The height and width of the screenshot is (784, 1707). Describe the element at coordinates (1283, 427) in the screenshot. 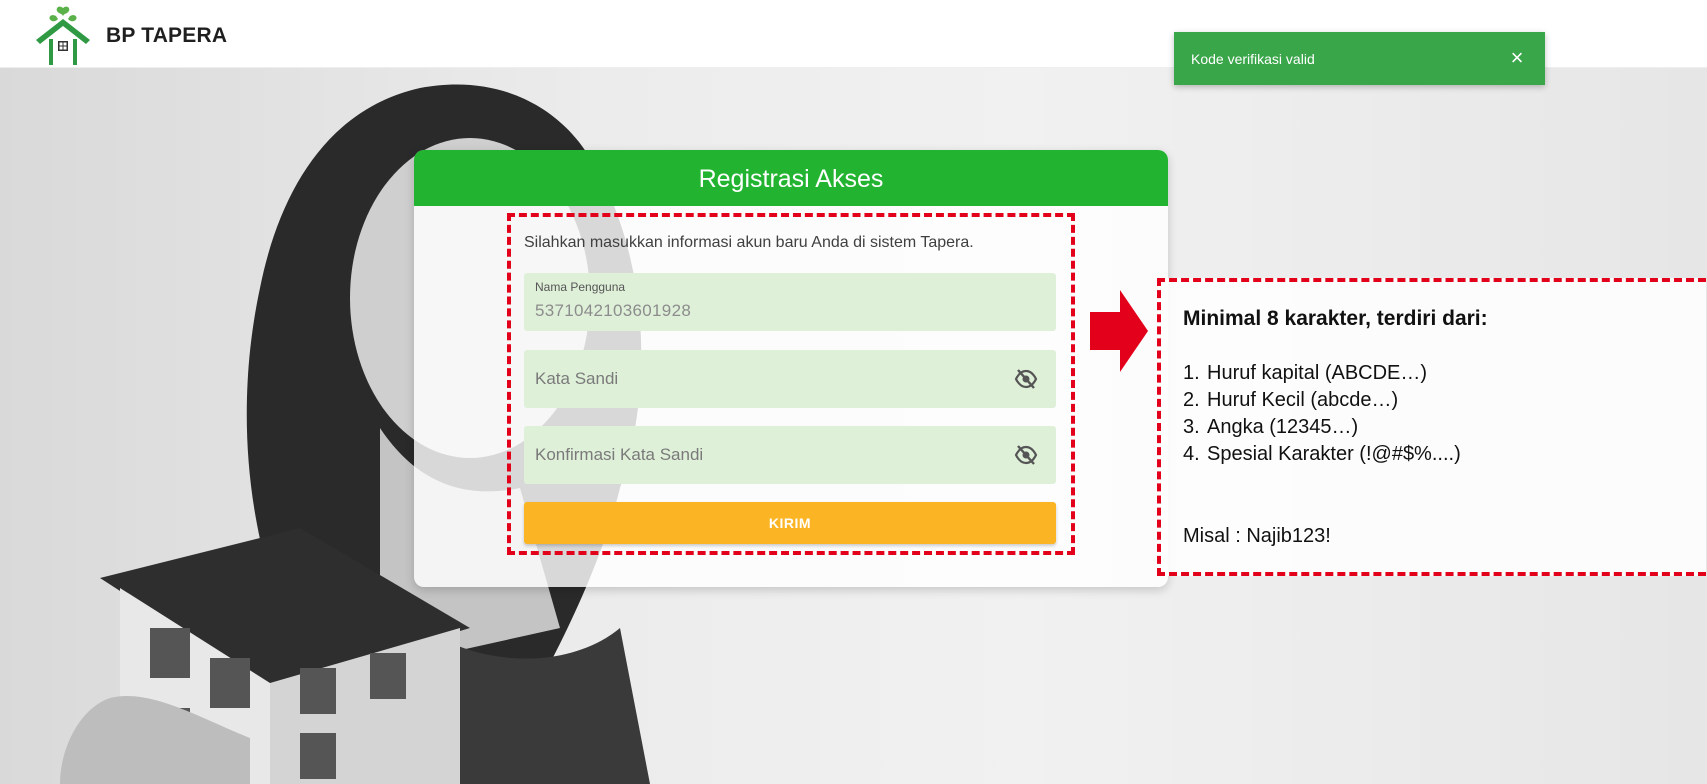

I see `rule-text: Angka (12345…)` at that location.